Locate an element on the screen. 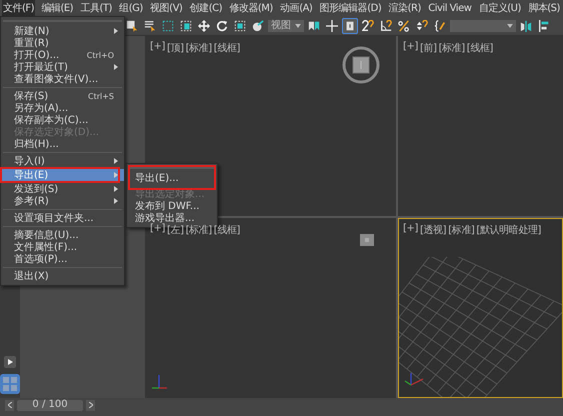  mirror-icon is located at coordinates (526, 26).